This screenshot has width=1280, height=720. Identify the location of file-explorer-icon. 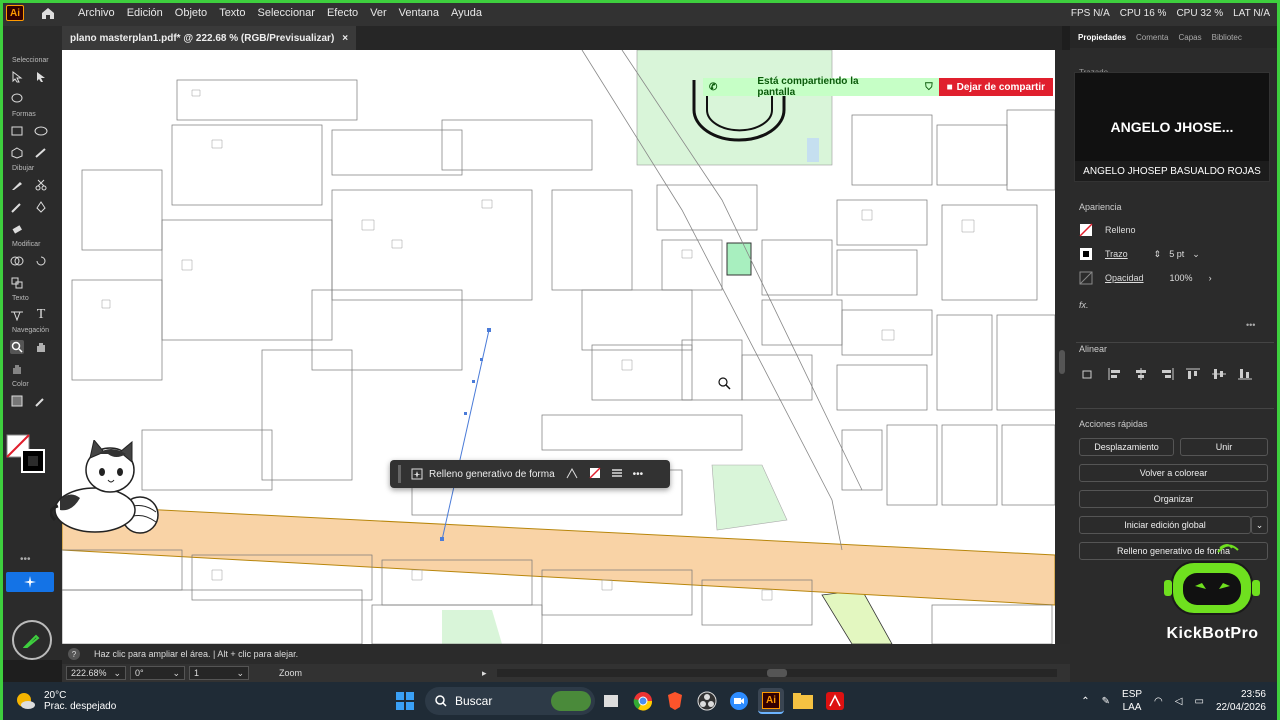
(803, 701).